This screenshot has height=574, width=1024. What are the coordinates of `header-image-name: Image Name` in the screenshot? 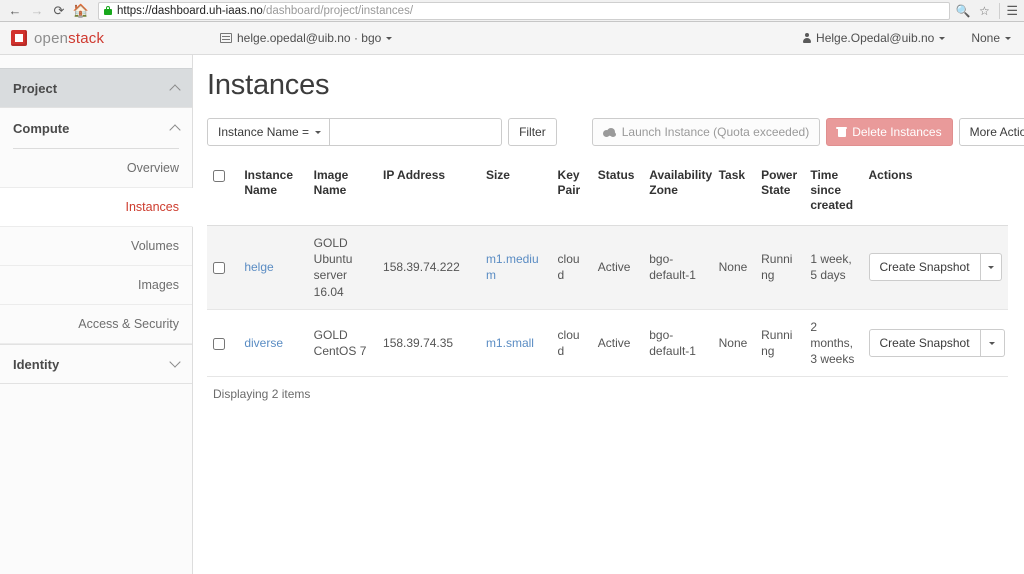 It's located at (342, 192).